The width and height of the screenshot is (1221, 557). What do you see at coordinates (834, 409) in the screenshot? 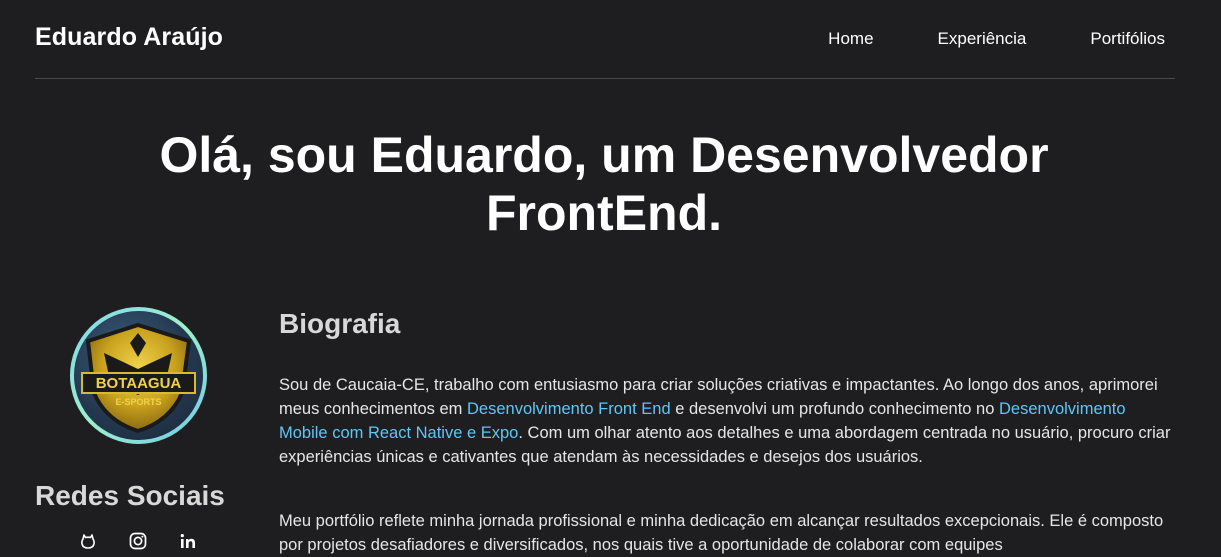
I see `bio-text-b: e desenvolvi um profundo conhecimento no` at bounding box center [834, 409].